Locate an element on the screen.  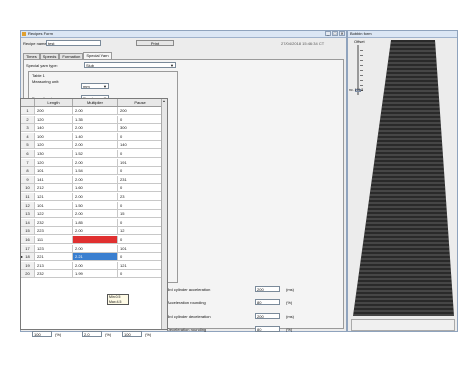
table-row: 12 101 1.50 0 is located at coordinates (92, 205).